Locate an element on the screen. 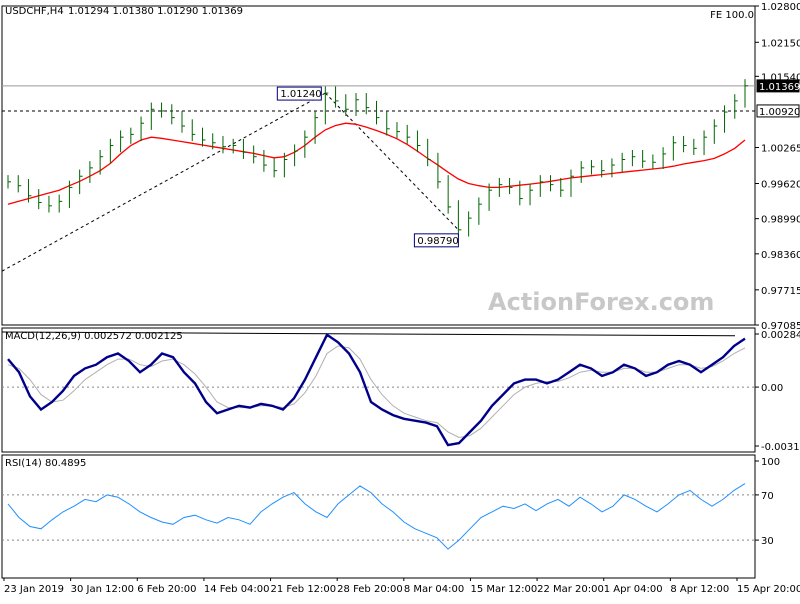  header-symbol: USDCHF,H4 is located at coordinates (34, 11).